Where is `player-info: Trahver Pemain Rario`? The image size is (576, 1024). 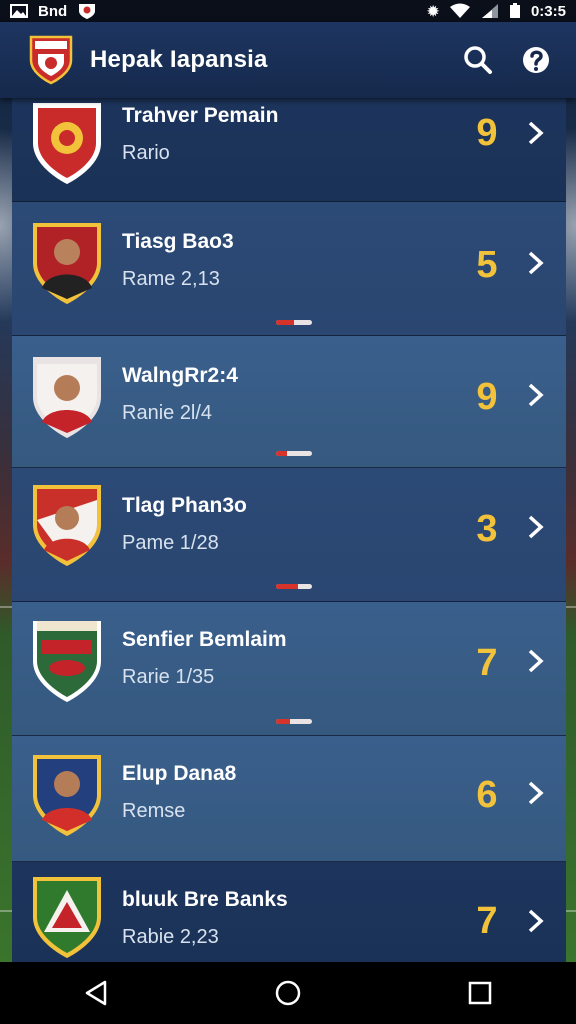
player-info: Trahver Pemain Rario is located at coordinates (200, 134).